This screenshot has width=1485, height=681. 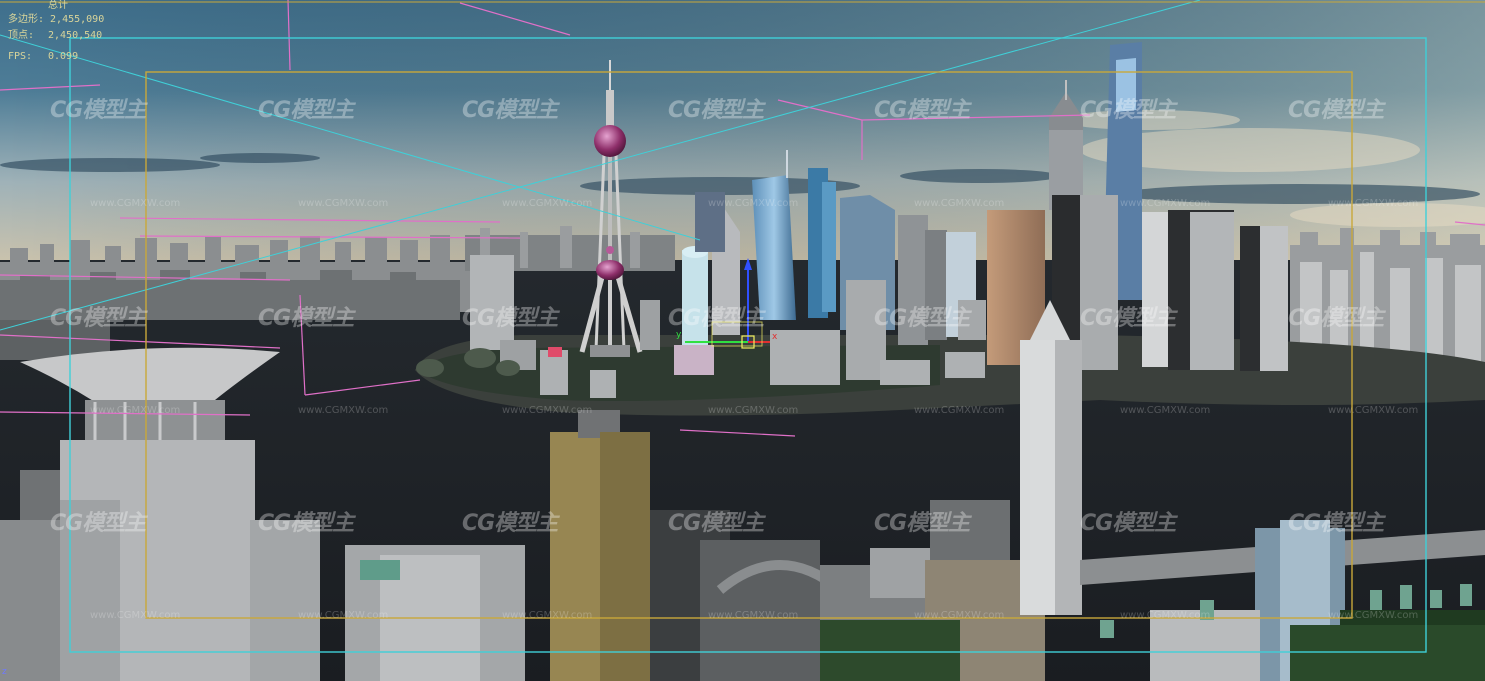 I want to click on fps-value: 0.099, so click(x=63, y=56).